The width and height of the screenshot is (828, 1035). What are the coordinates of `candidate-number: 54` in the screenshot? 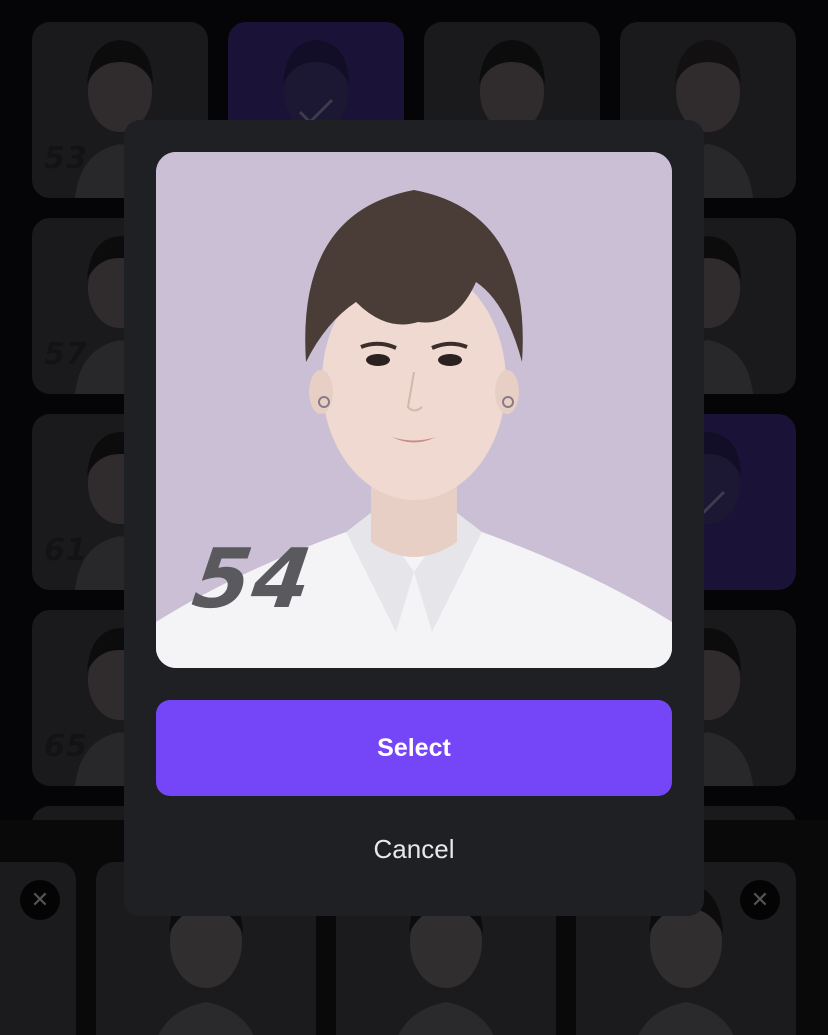 It's located at (253, 579).